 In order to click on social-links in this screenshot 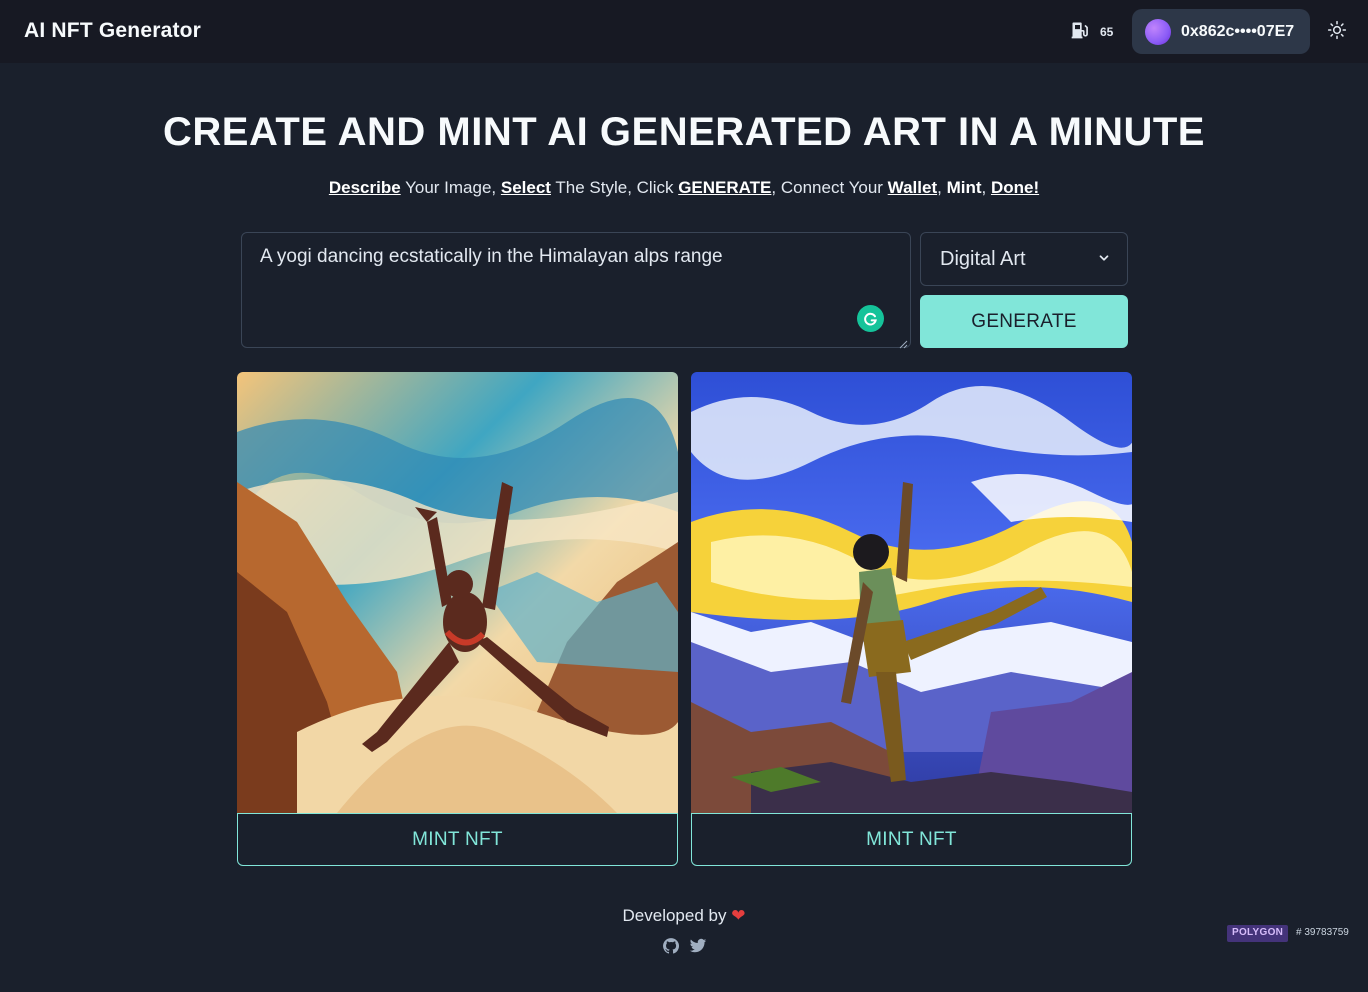, I will do `click(684, 946)`.